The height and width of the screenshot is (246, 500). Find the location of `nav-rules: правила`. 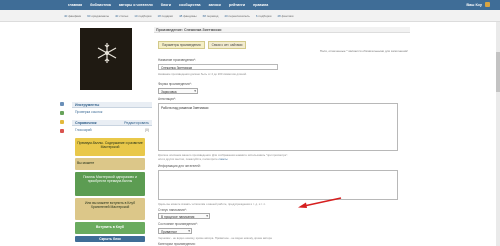

nav-rules: правила is located at coordinates (260, 5).